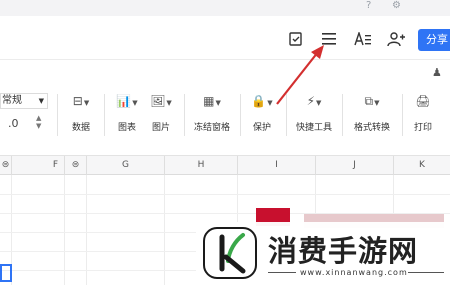 This screenshot has height=285, width=450. Describe the element at coordinates (354, 272) in the screenshot. I see `watermark-url: www.xinnanwang.com` at that location.